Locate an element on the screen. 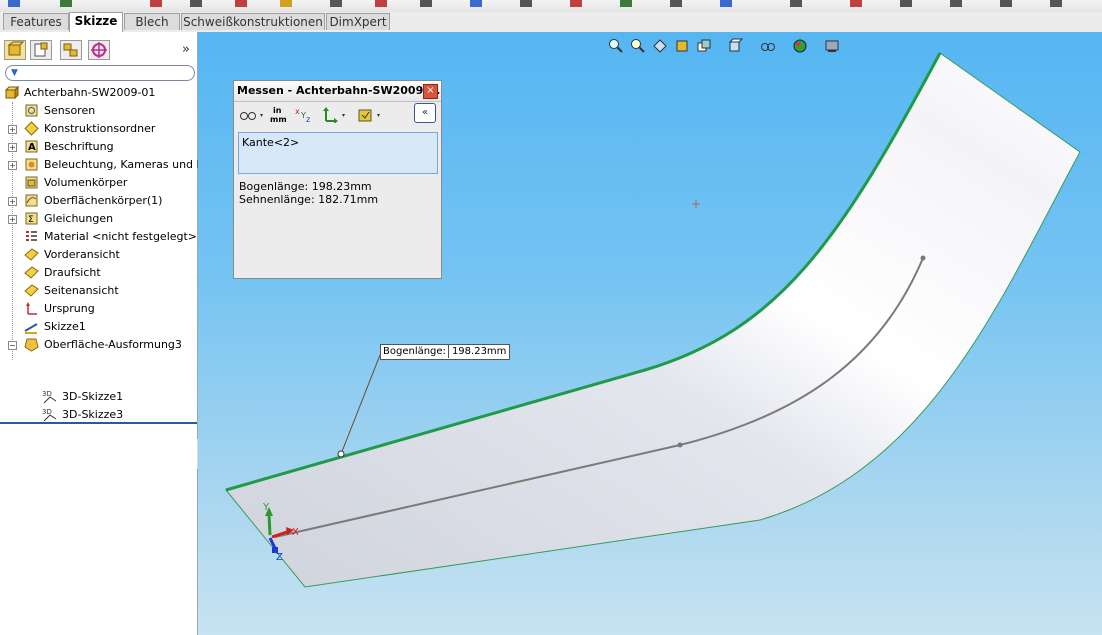  collapse-icon: − is located at coordinates (12, 345).